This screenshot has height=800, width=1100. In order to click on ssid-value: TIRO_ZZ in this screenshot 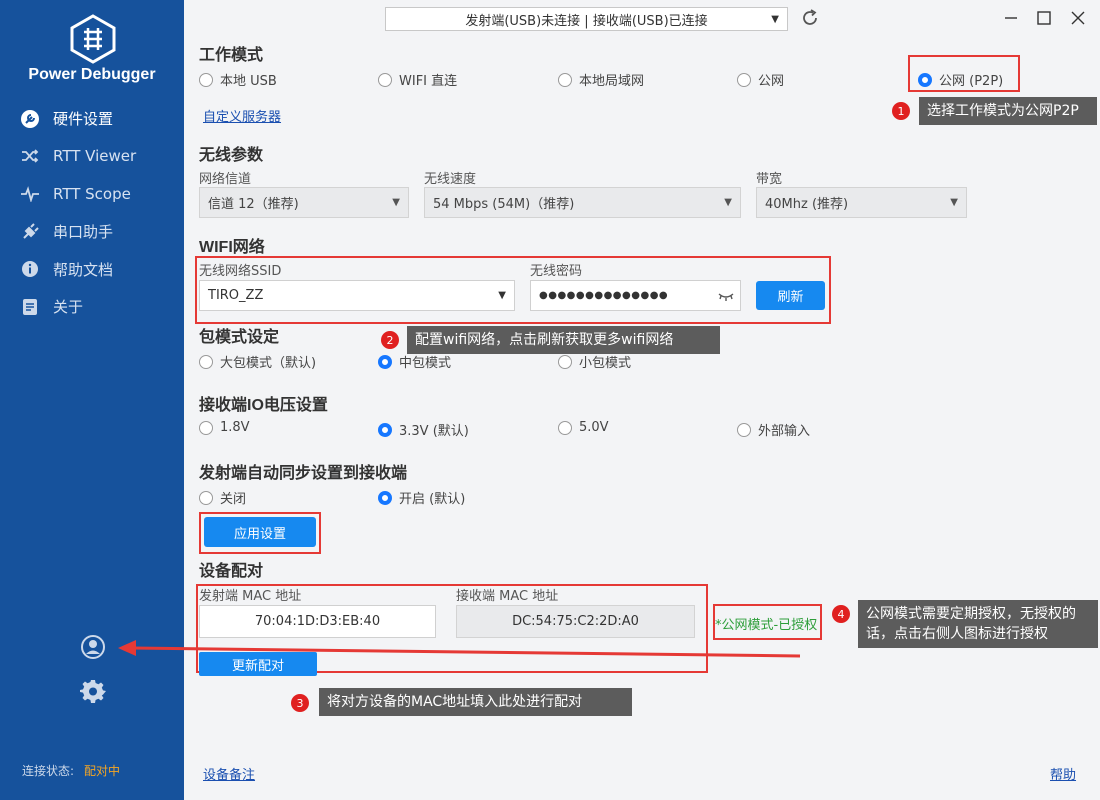, I will do `click(236, 295)`.